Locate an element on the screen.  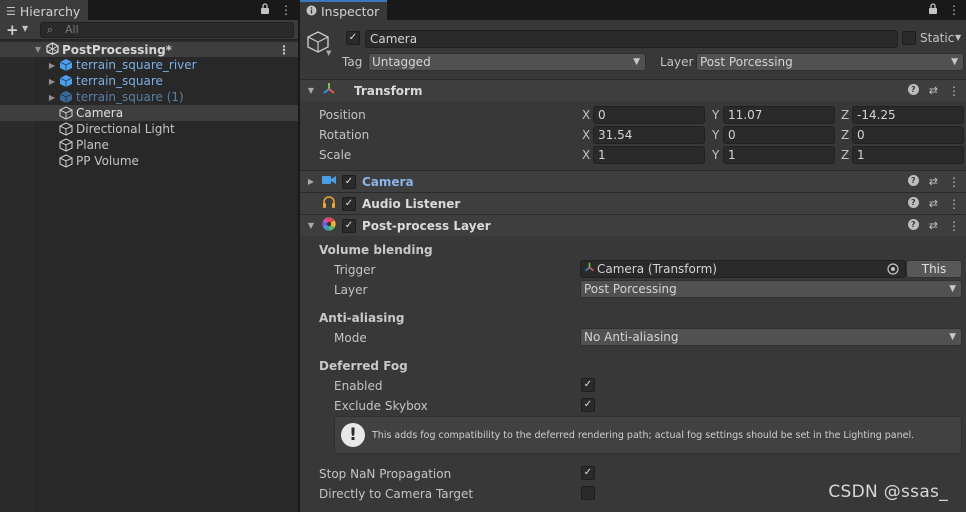
gameobject-cube-icon is located at coordinates (66, 145).